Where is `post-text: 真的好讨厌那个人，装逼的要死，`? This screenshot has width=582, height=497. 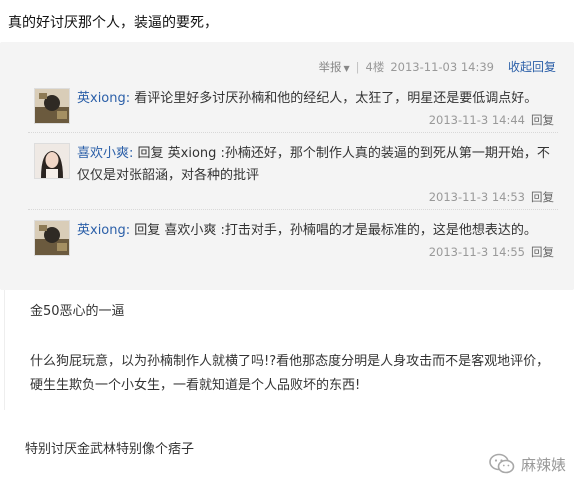
post-text: 真的好讨厌那个人，装逼的要死， is located at coordinates (113, 23).